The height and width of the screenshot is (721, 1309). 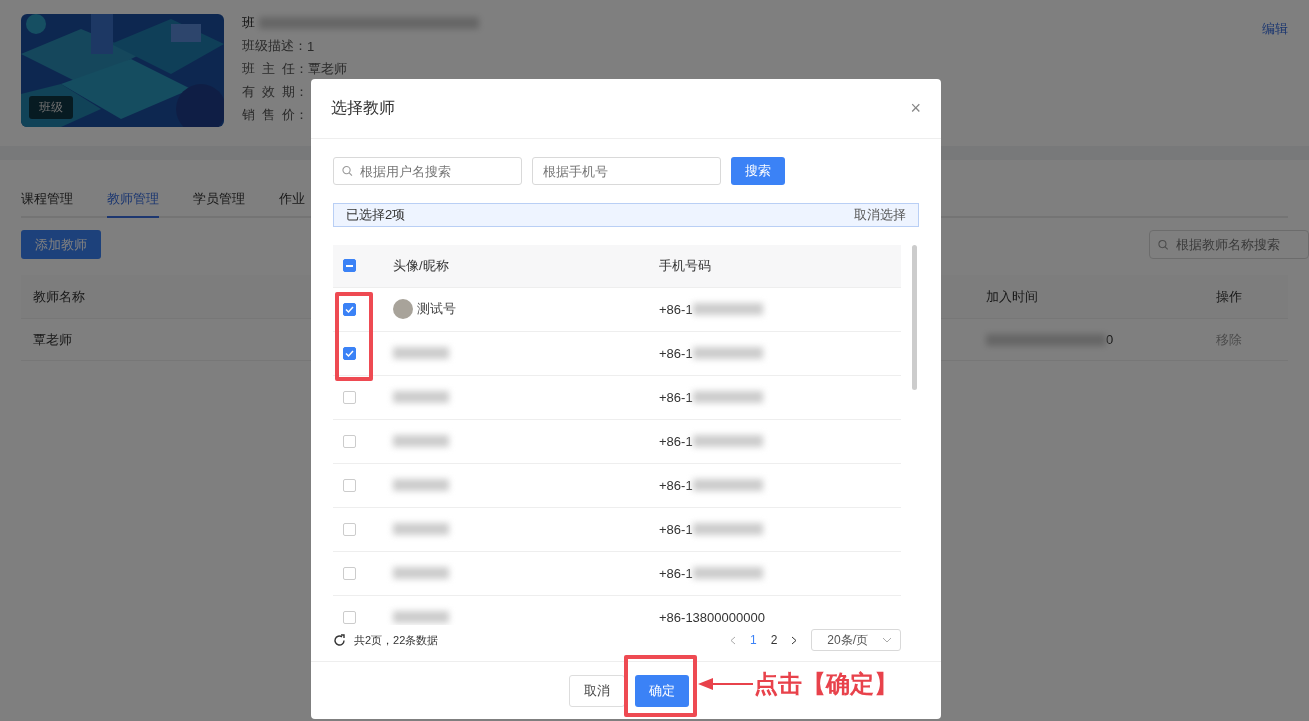 What do you see at coordinates (915, 108) in the screenshot?
I see `close-button: ×` at bounding box center [915, 108].